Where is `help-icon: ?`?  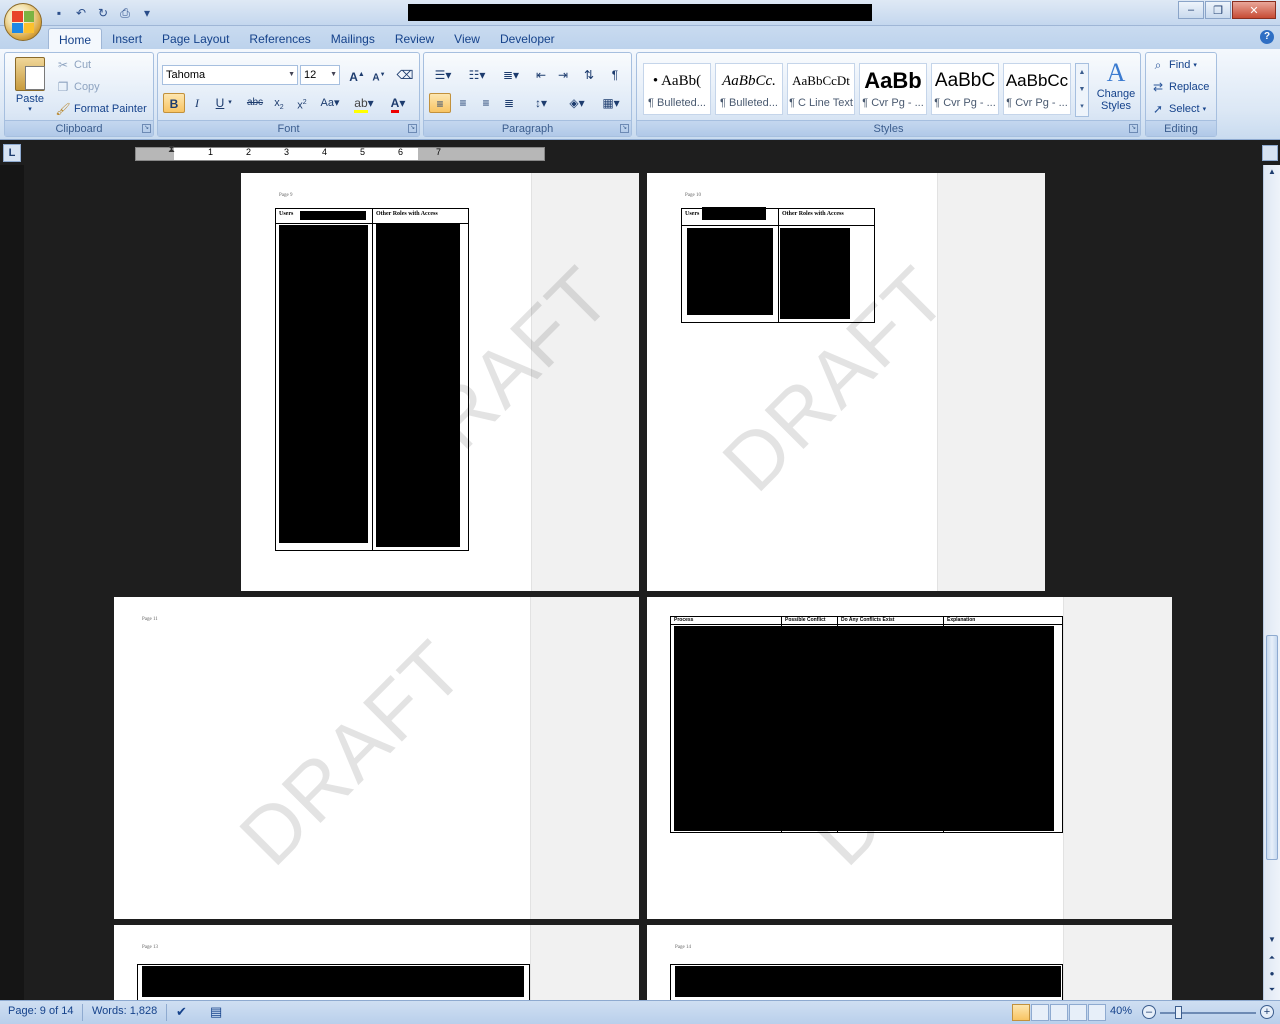
help-icon: ? is located at coordinates (1267, 37).